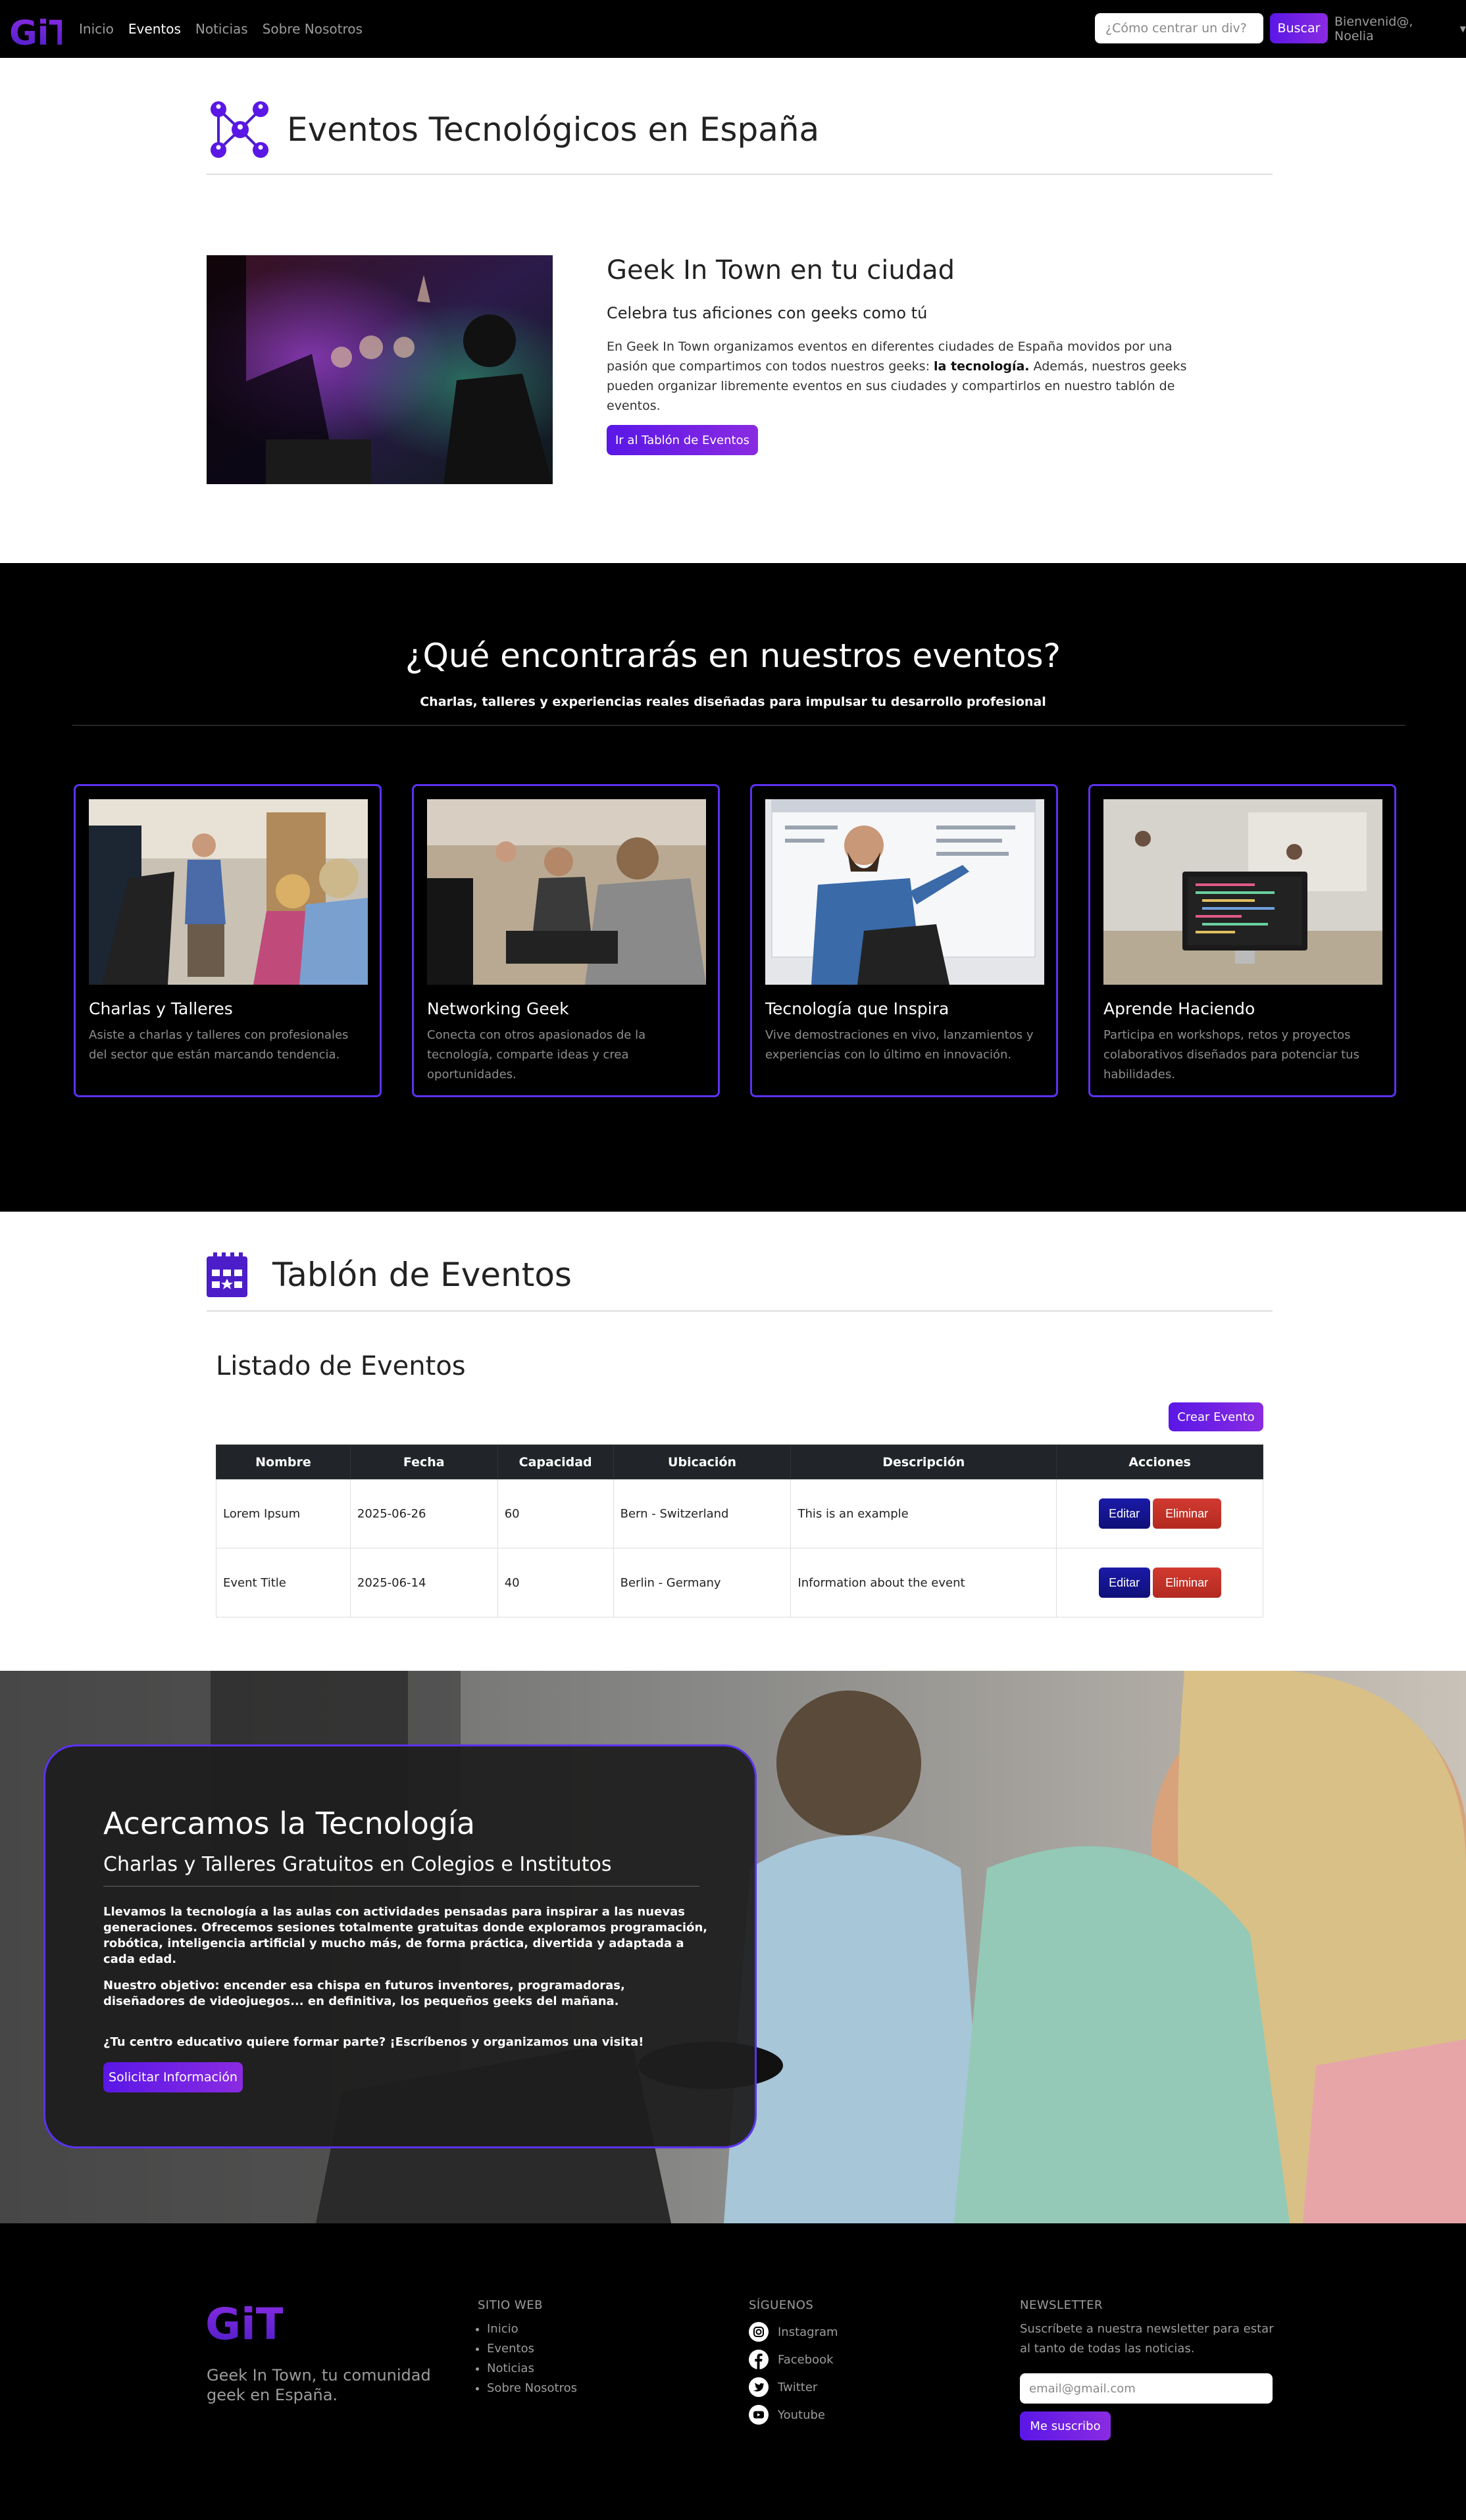 The width and height of the screenshot is (1466, 2520). Describe the element at coordinates (1179, 1008) in the screenshot. I see `feature-title: Aprende Haciendo` at that location.